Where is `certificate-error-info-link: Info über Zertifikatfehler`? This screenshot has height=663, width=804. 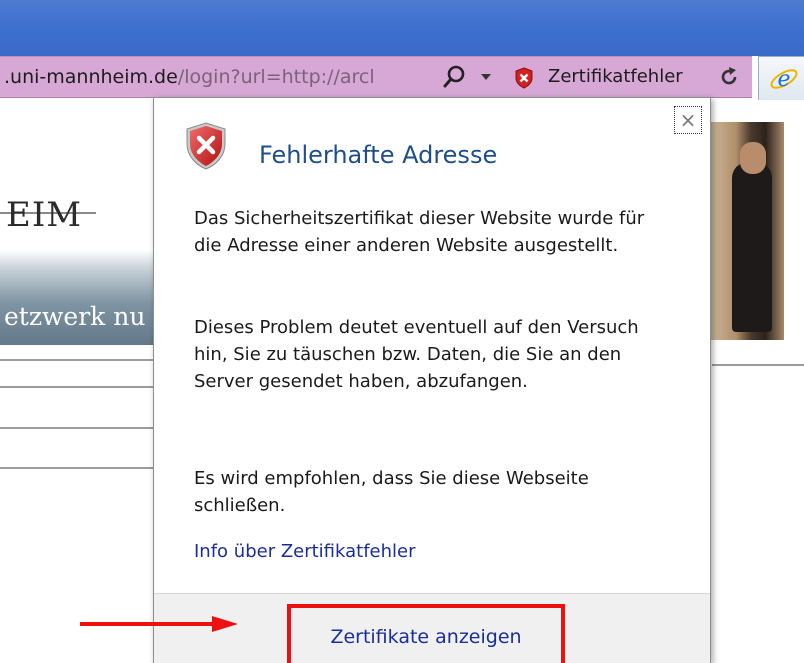
certificate-error-info-link: Info über Zertifikatfehler is located at coordinates (305, 551).